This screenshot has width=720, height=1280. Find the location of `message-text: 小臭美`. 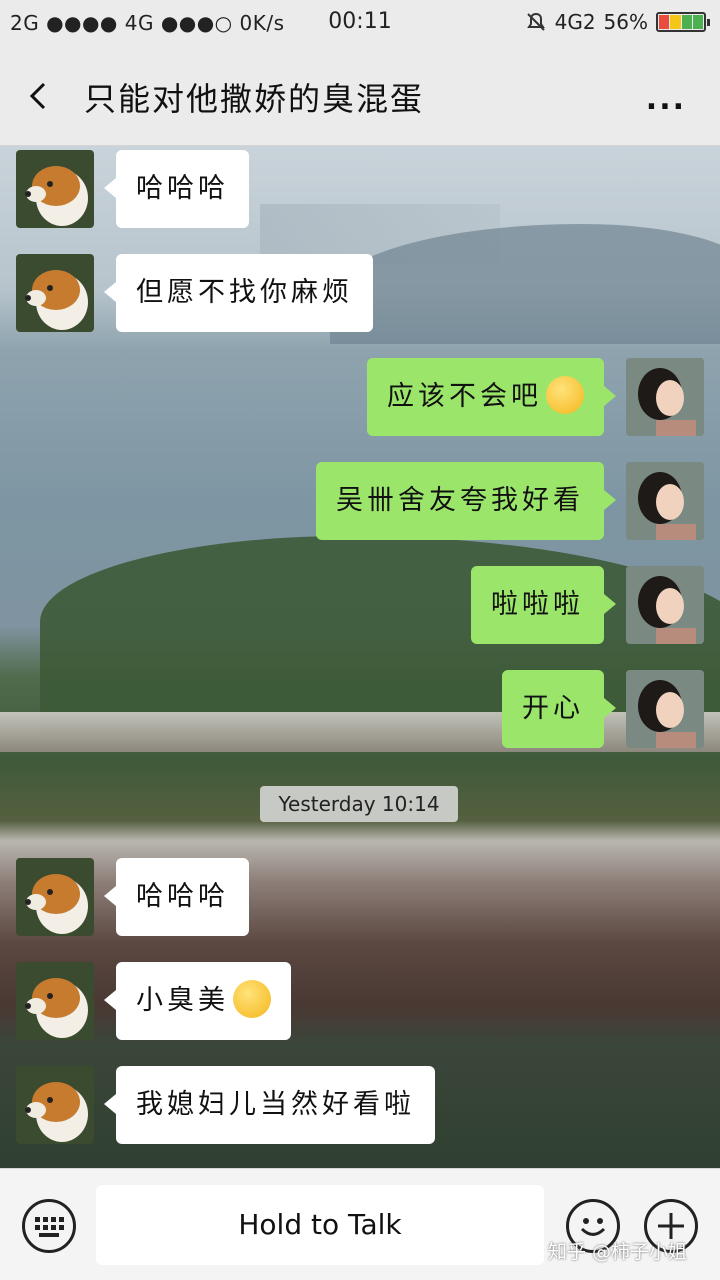

message-text: 小臭美 is located at coordinates (182, 1000).